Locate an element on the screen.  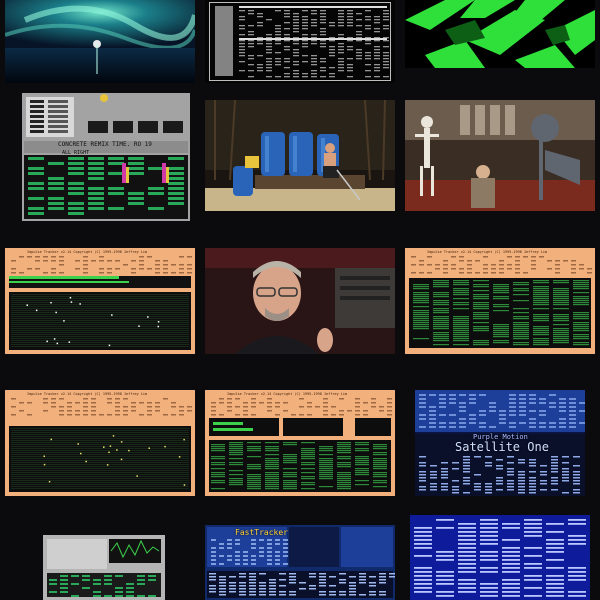
fasttracker-logo: FastTracker is located at coordinates (261, 532).